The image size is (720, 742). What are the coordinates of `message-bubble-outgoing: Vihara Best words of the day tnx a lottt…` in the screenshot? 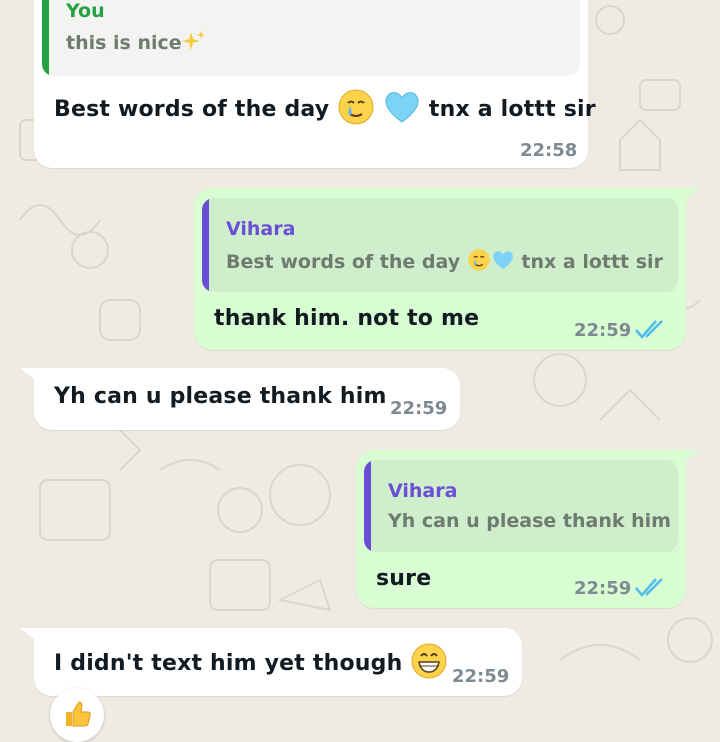 It's located at (440, 269).